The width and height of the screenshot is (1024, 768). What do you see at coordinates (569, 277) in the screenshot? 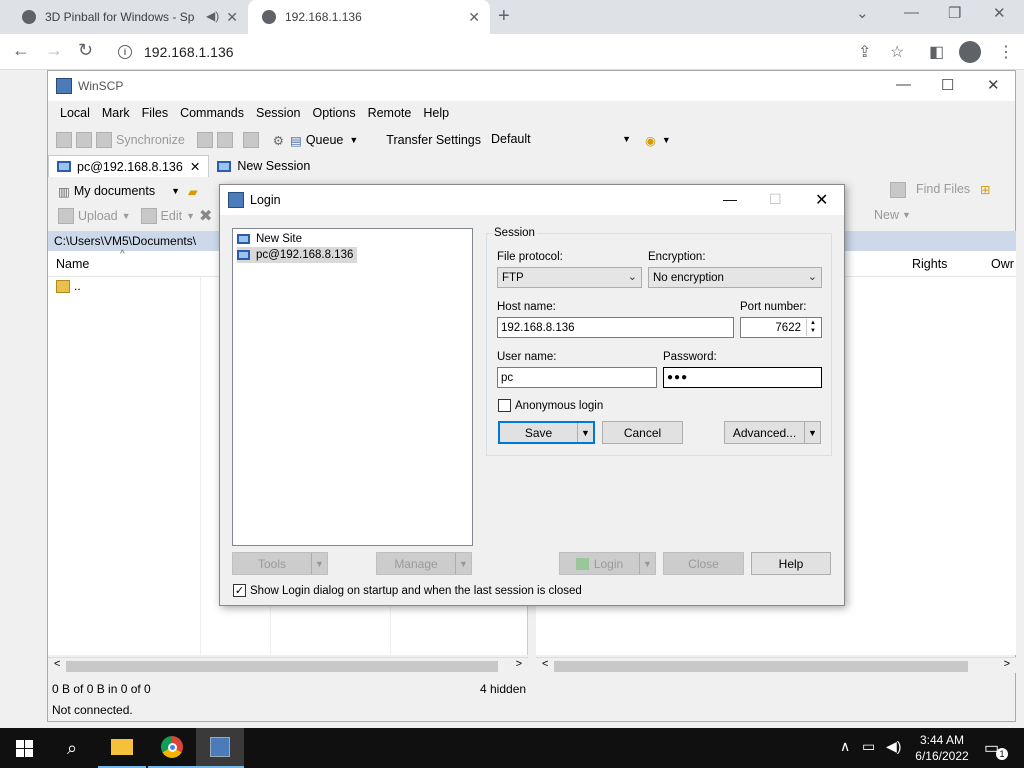
I see `file-protocol-select: FTP ⌄` at bounding box center [569, 277].